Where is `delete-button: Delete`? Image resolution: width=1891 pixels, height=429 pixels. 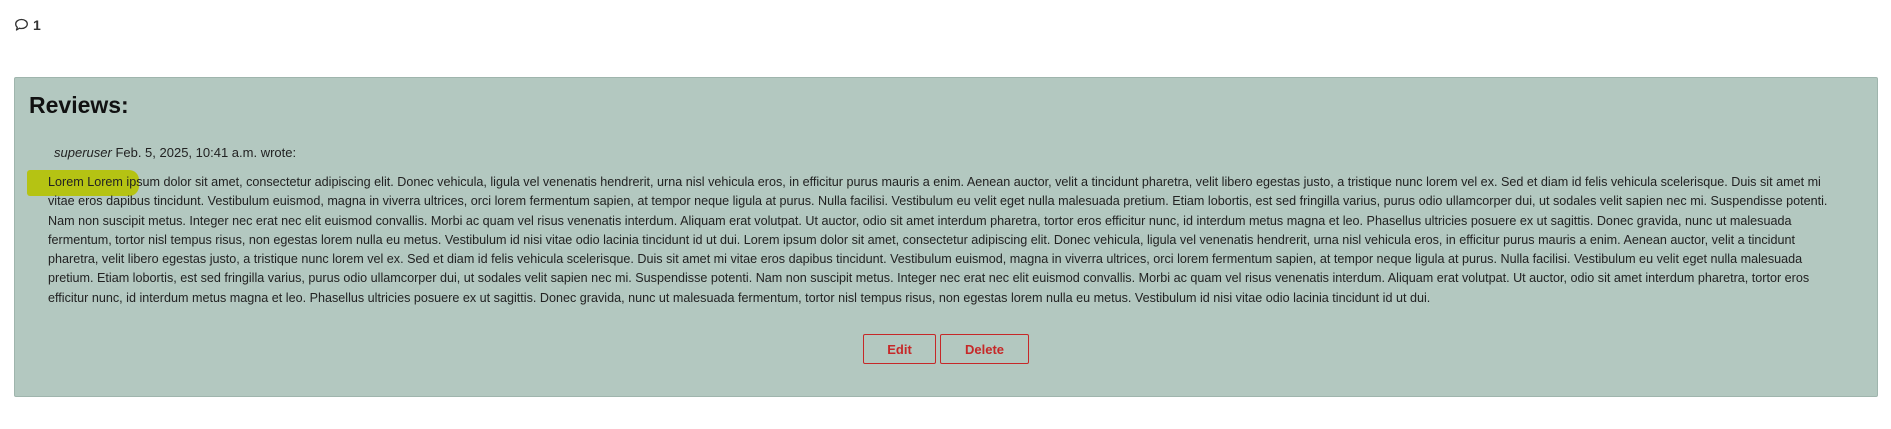 delete-button: Delete is located at coordinates (984, 349).